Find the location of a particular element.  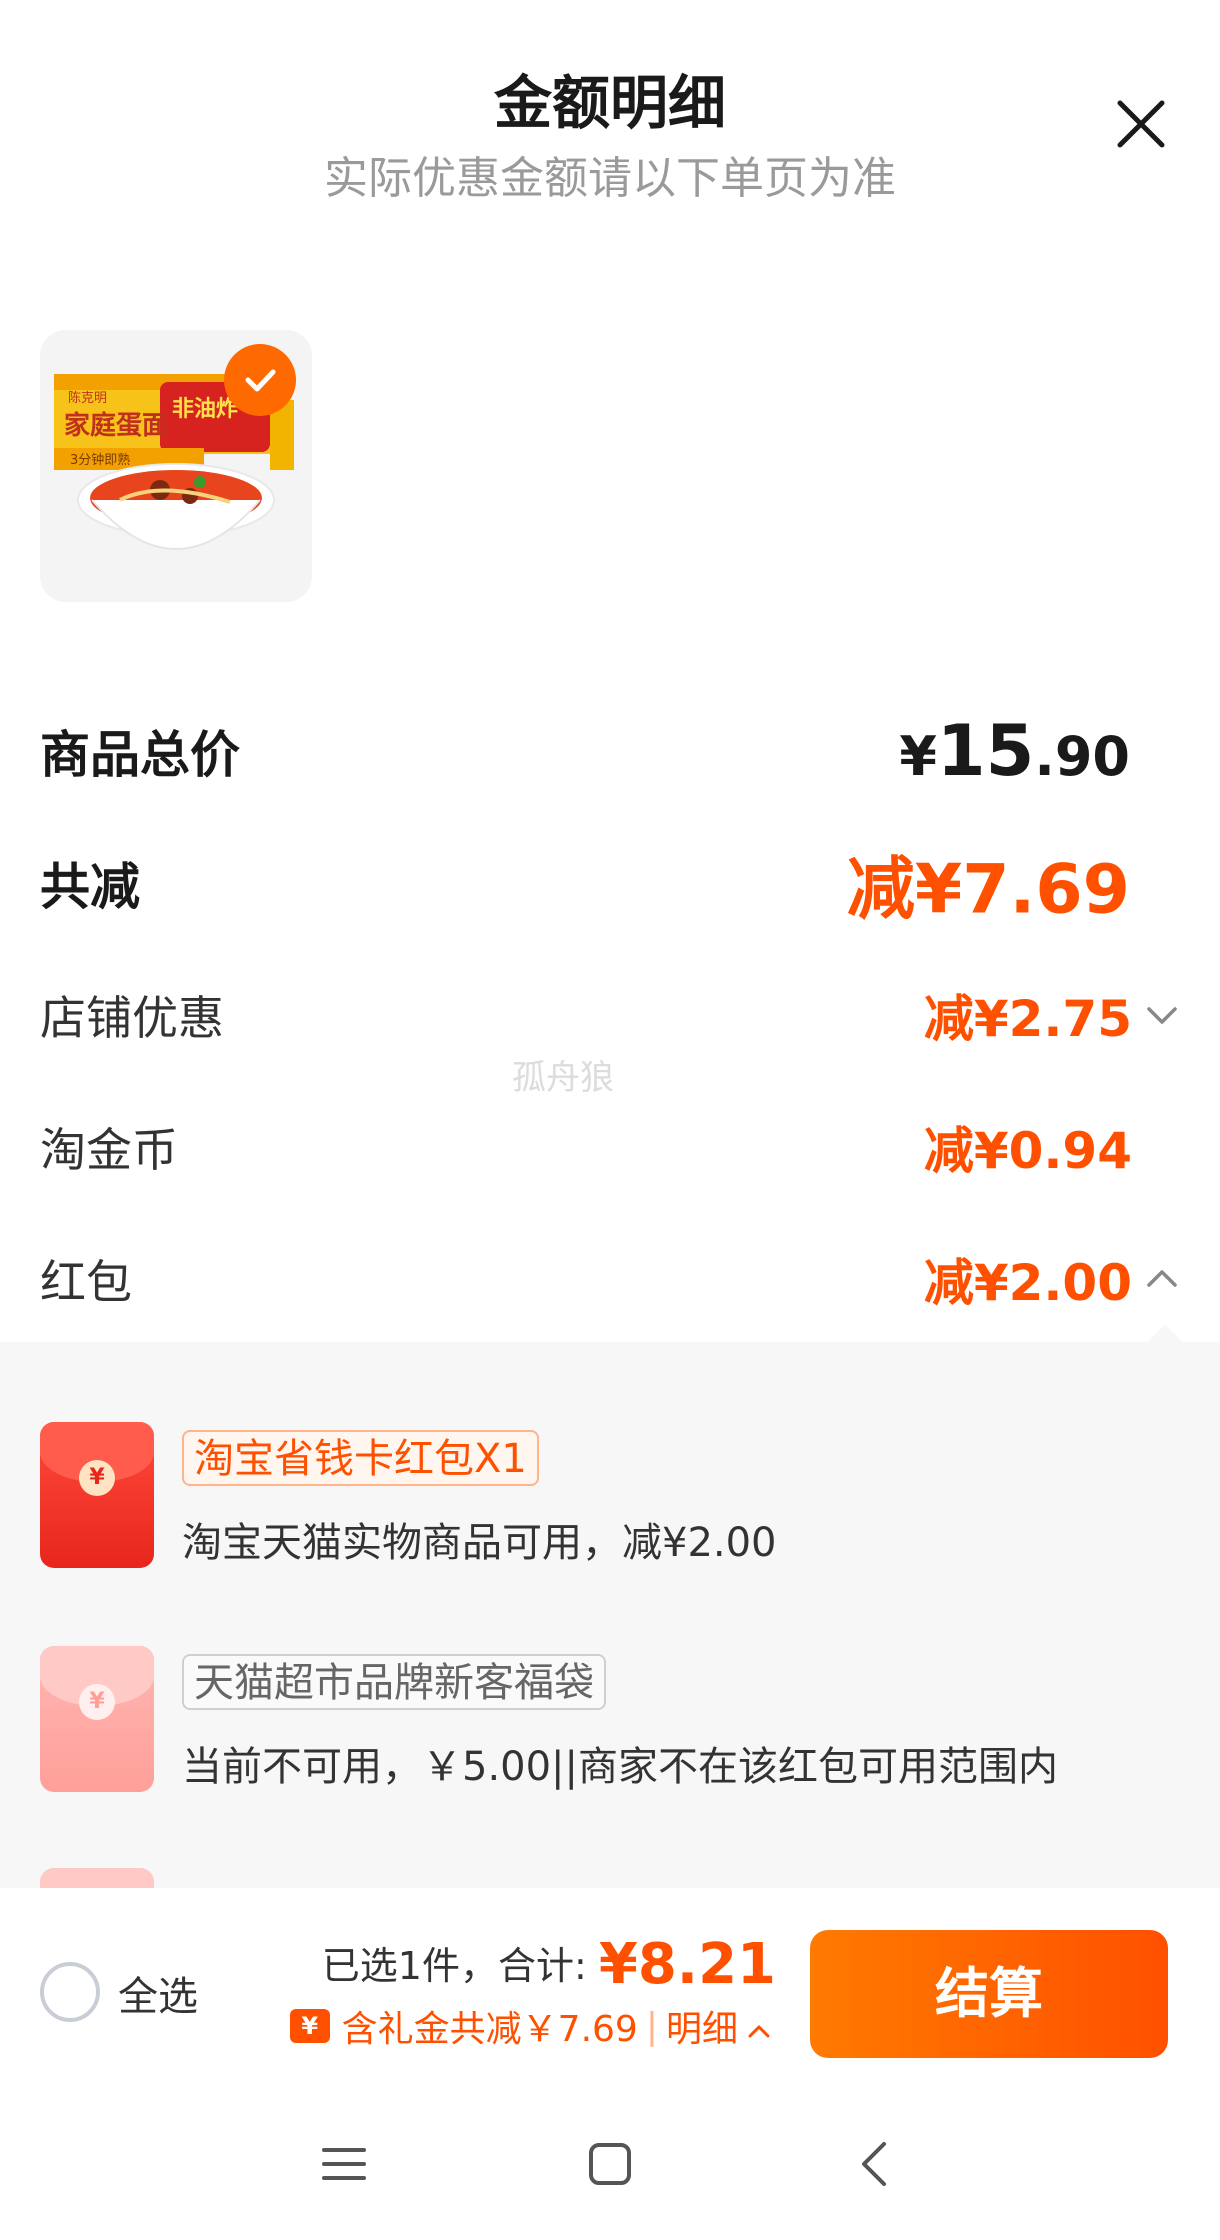

checkout-button: 结算 is located at coordinates (989, 1994).